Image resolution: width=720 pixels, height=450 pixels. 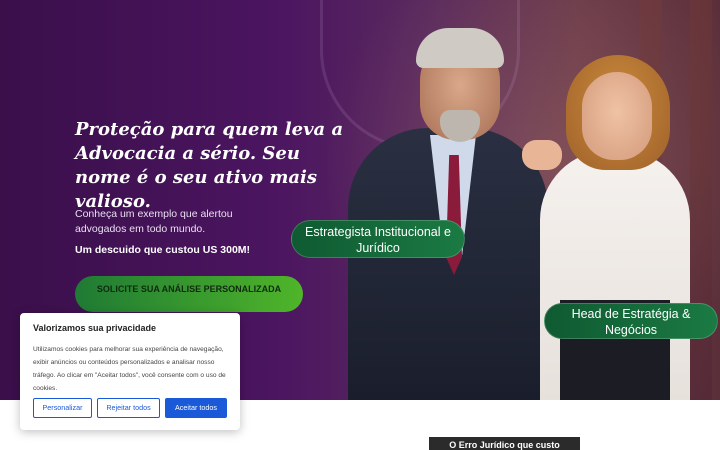 I want to click on customize-cookies-button: Personalizar, so click(x=62, y=408).